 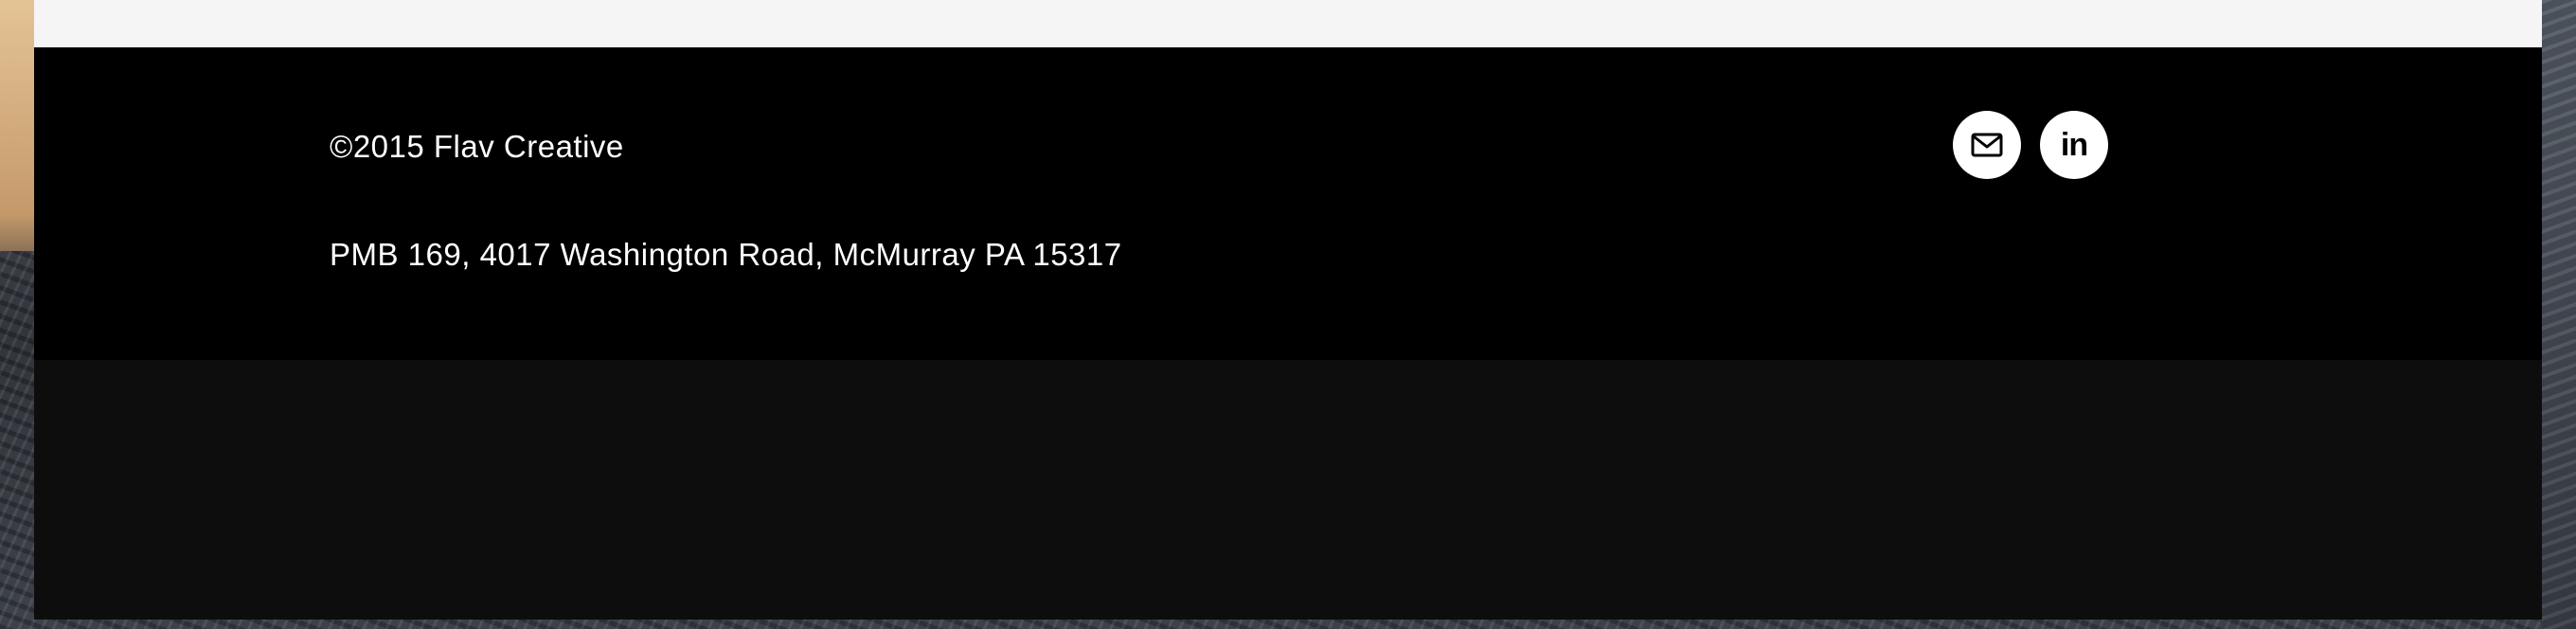 I want to click on email-icon, so click(x=1987, y=145).